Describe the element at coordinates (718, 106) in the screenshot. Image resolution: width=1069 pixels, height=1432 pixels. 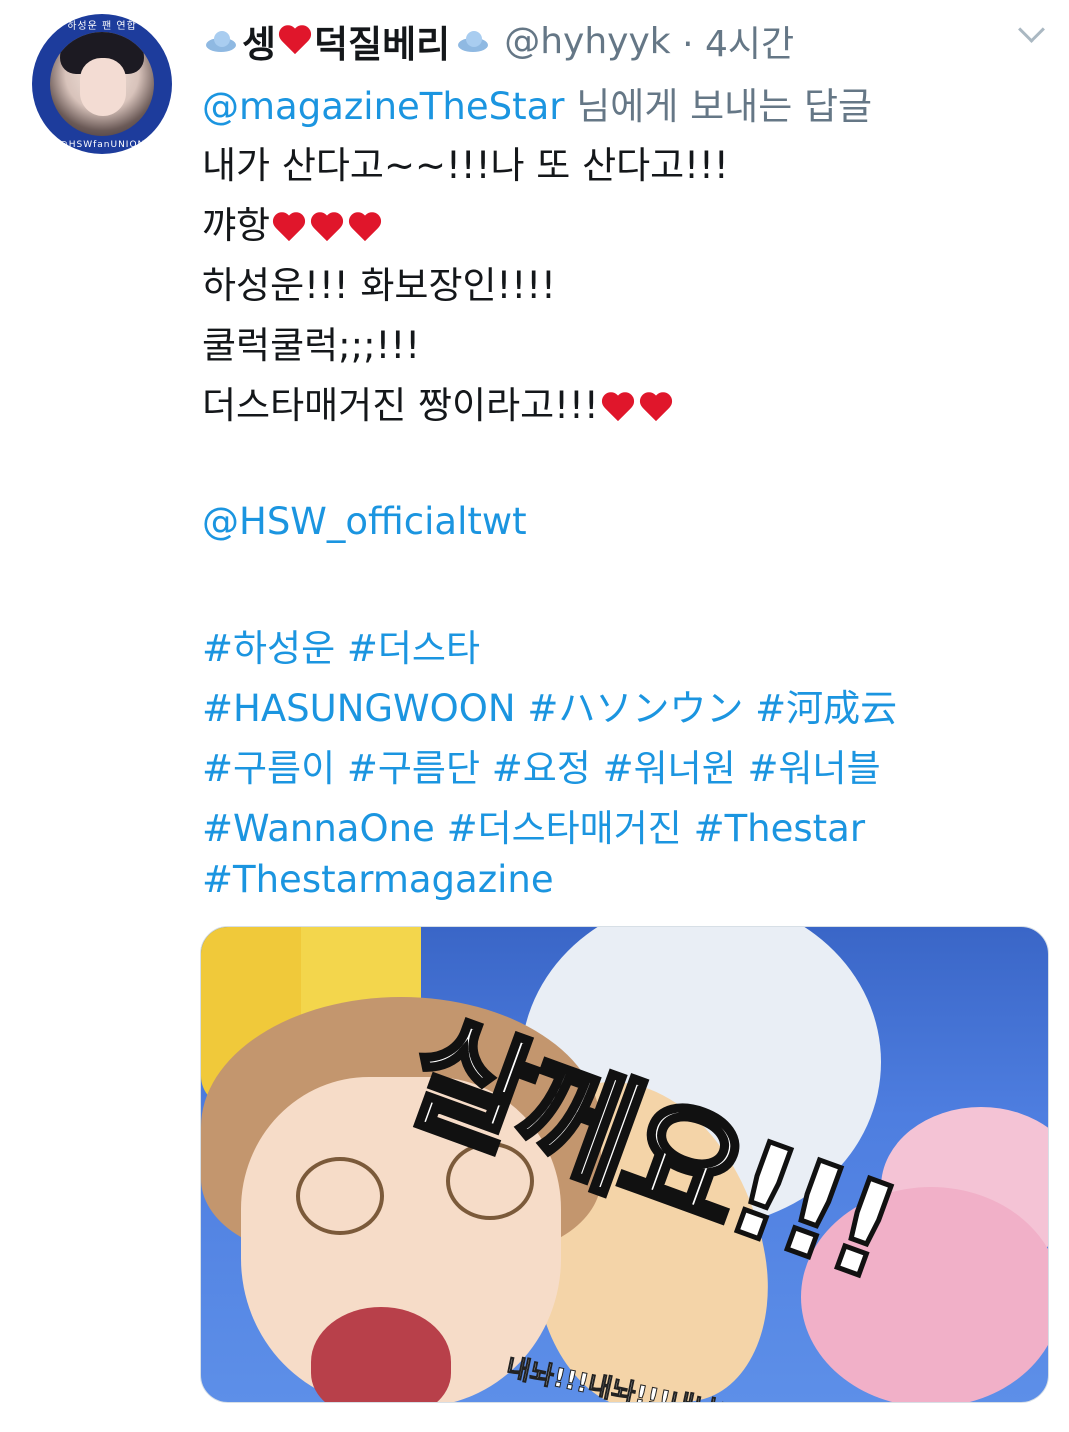
I see `reply-suffix: 님에게 보내는 답글` at that location.